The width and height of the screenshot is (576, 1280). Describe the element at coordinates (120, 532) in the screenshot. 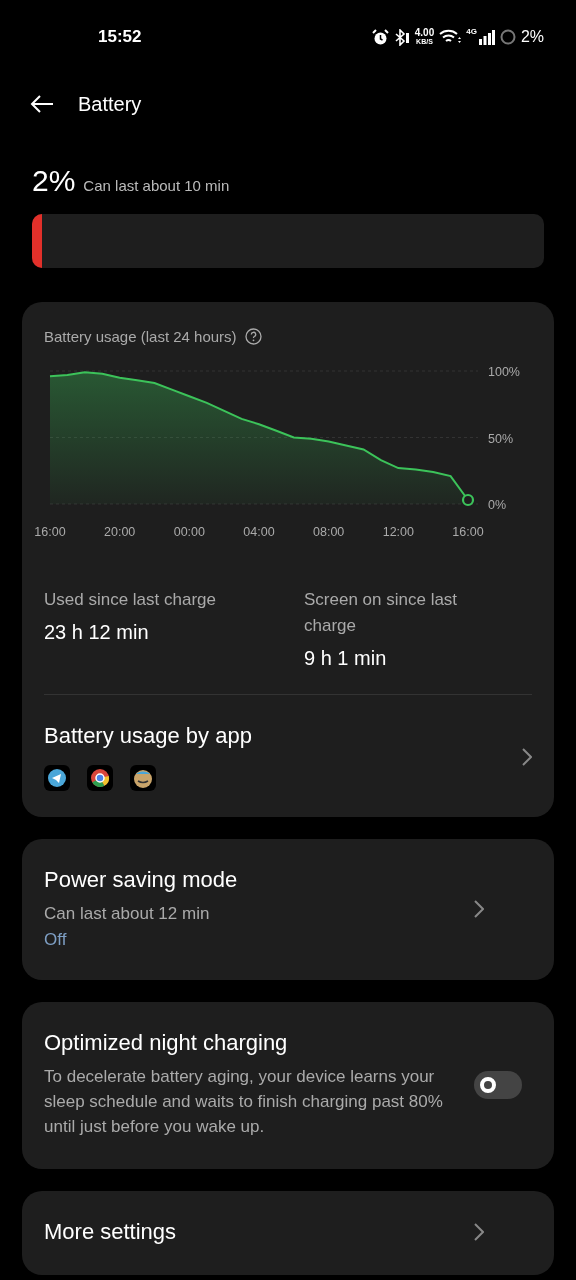

I see `x-tick-label: 20:00` at that location.